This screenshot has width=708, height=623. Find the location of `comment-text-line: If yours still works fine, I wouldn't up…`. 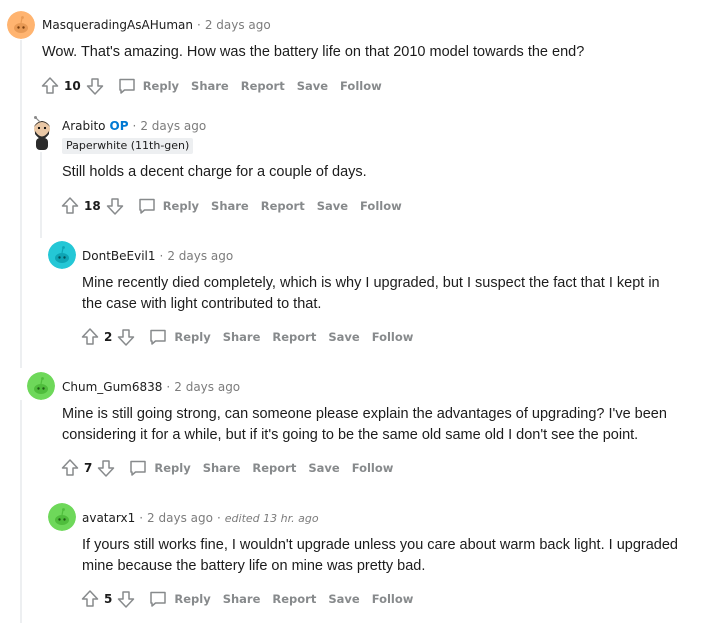

comment-text-line: If yours still works fine, I wouldn't up… is located at coordinates (380, 545).